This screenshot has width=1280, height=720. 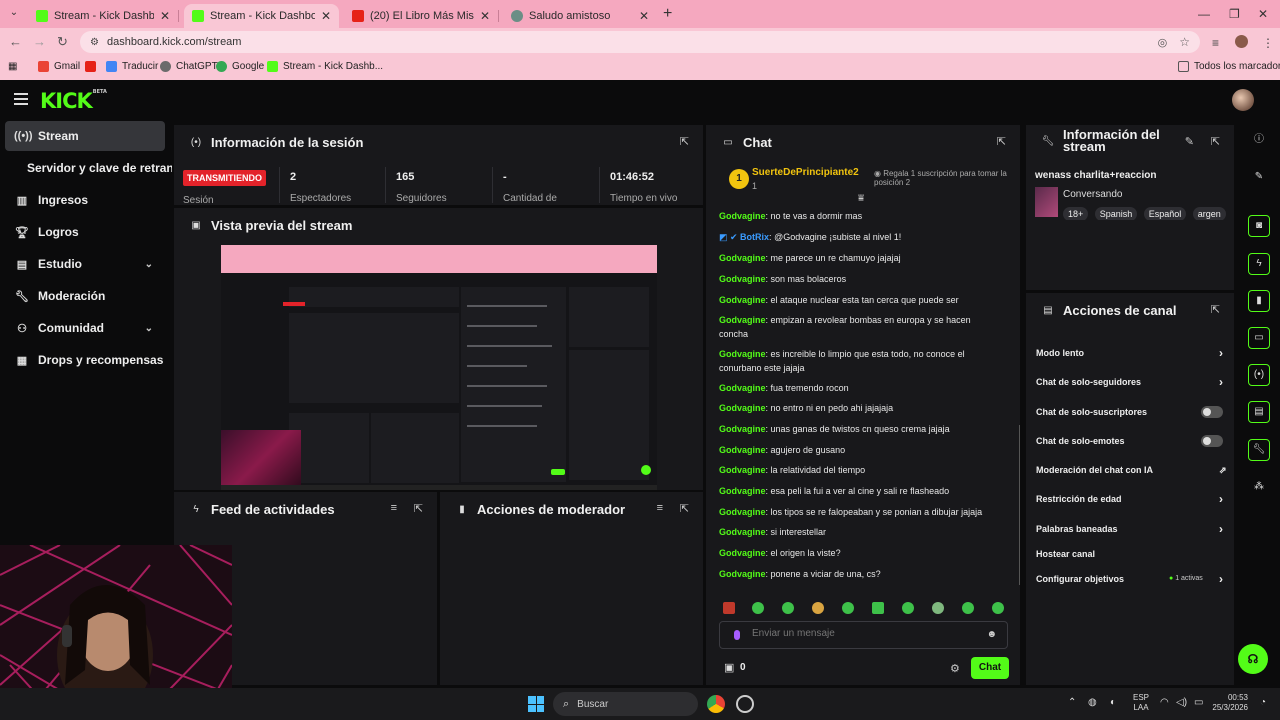 I want to click on action-banned-words: Palabras baneadas ›, so click(x=1131, y=529).